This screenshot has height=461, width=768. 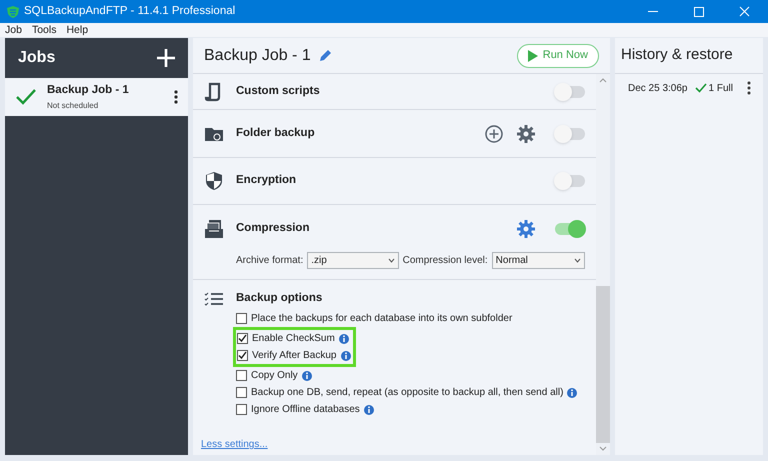 What do you see at coordinates (407, 393) in the screenshot?
I see `option-label: Backup one DB, send, repeat (as opposite to backup all, then send all)` at bounding box center [407, 393].